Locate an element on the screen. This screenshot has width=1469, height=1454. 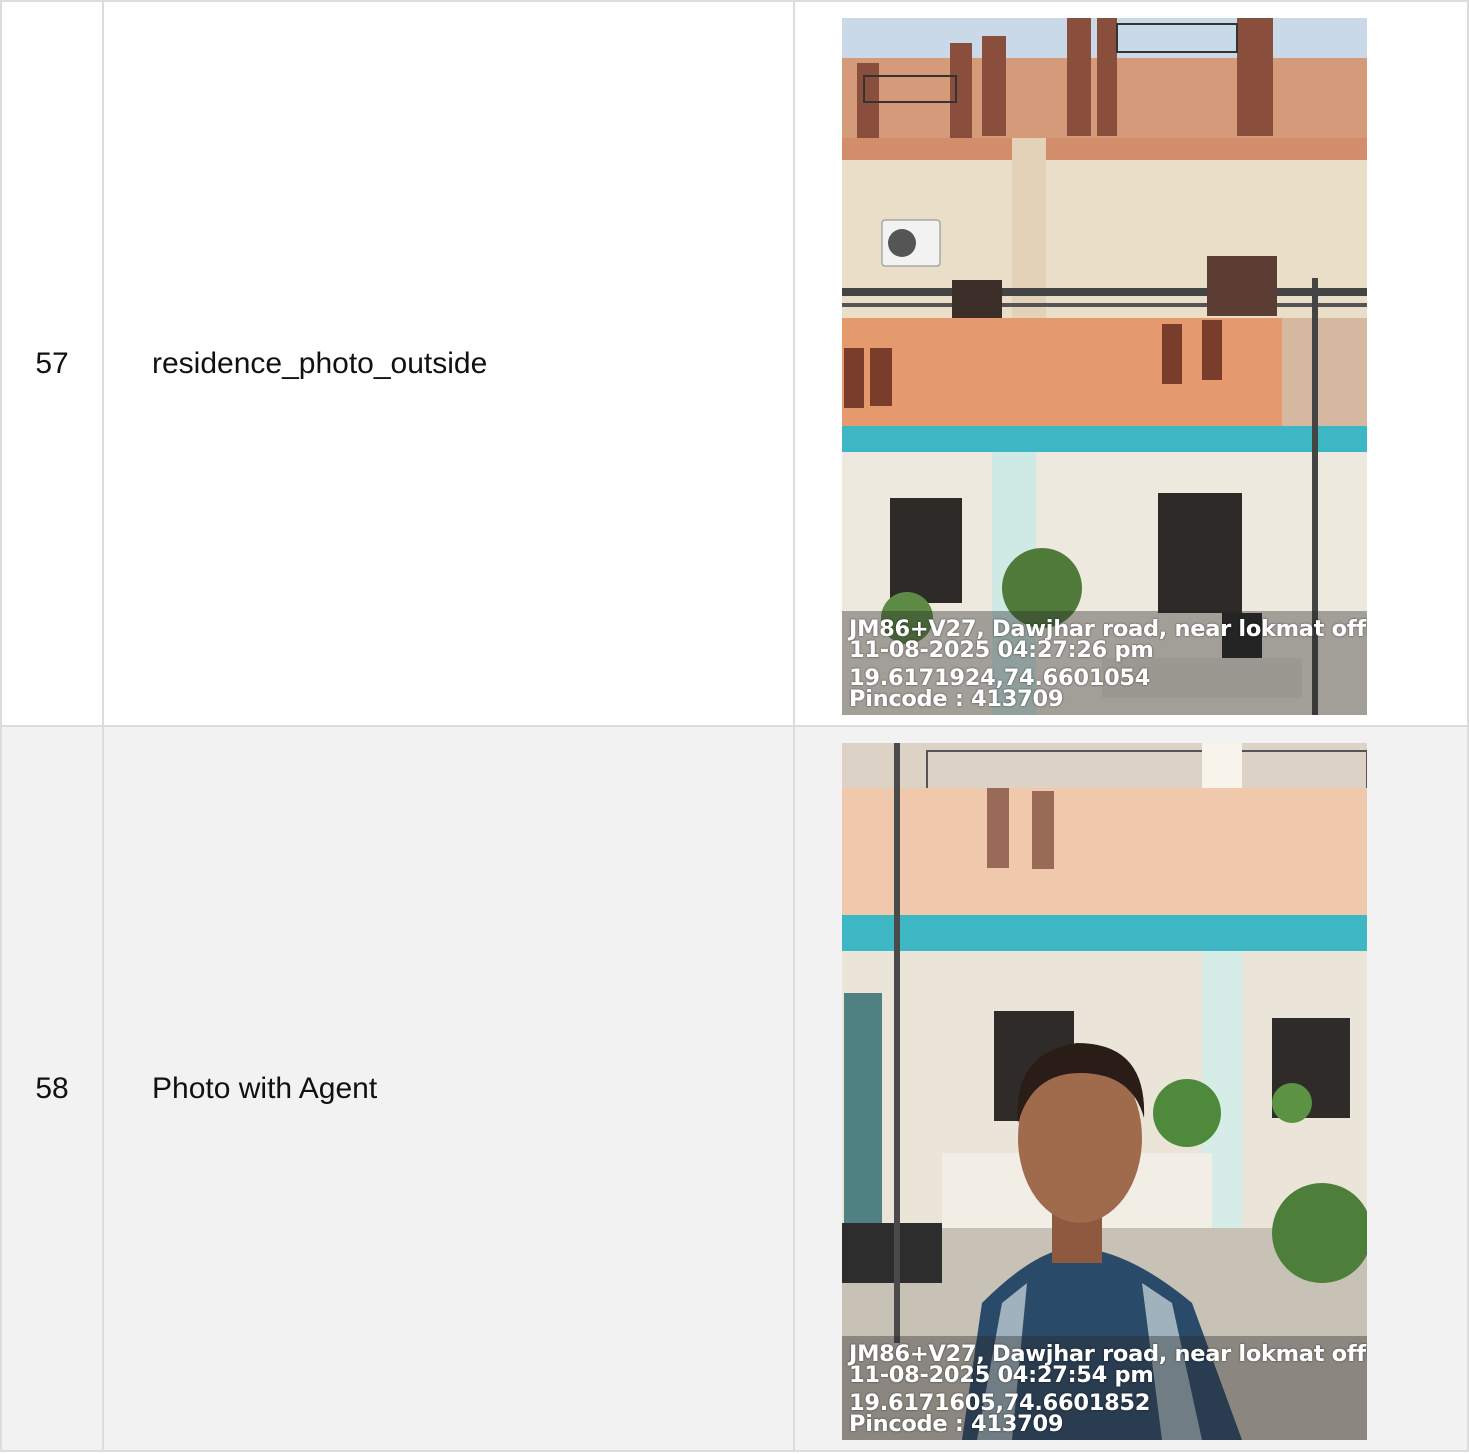
stamp-datetime: 11-08-2025 04:27:26 pm is located at coordinates (1001, 650).